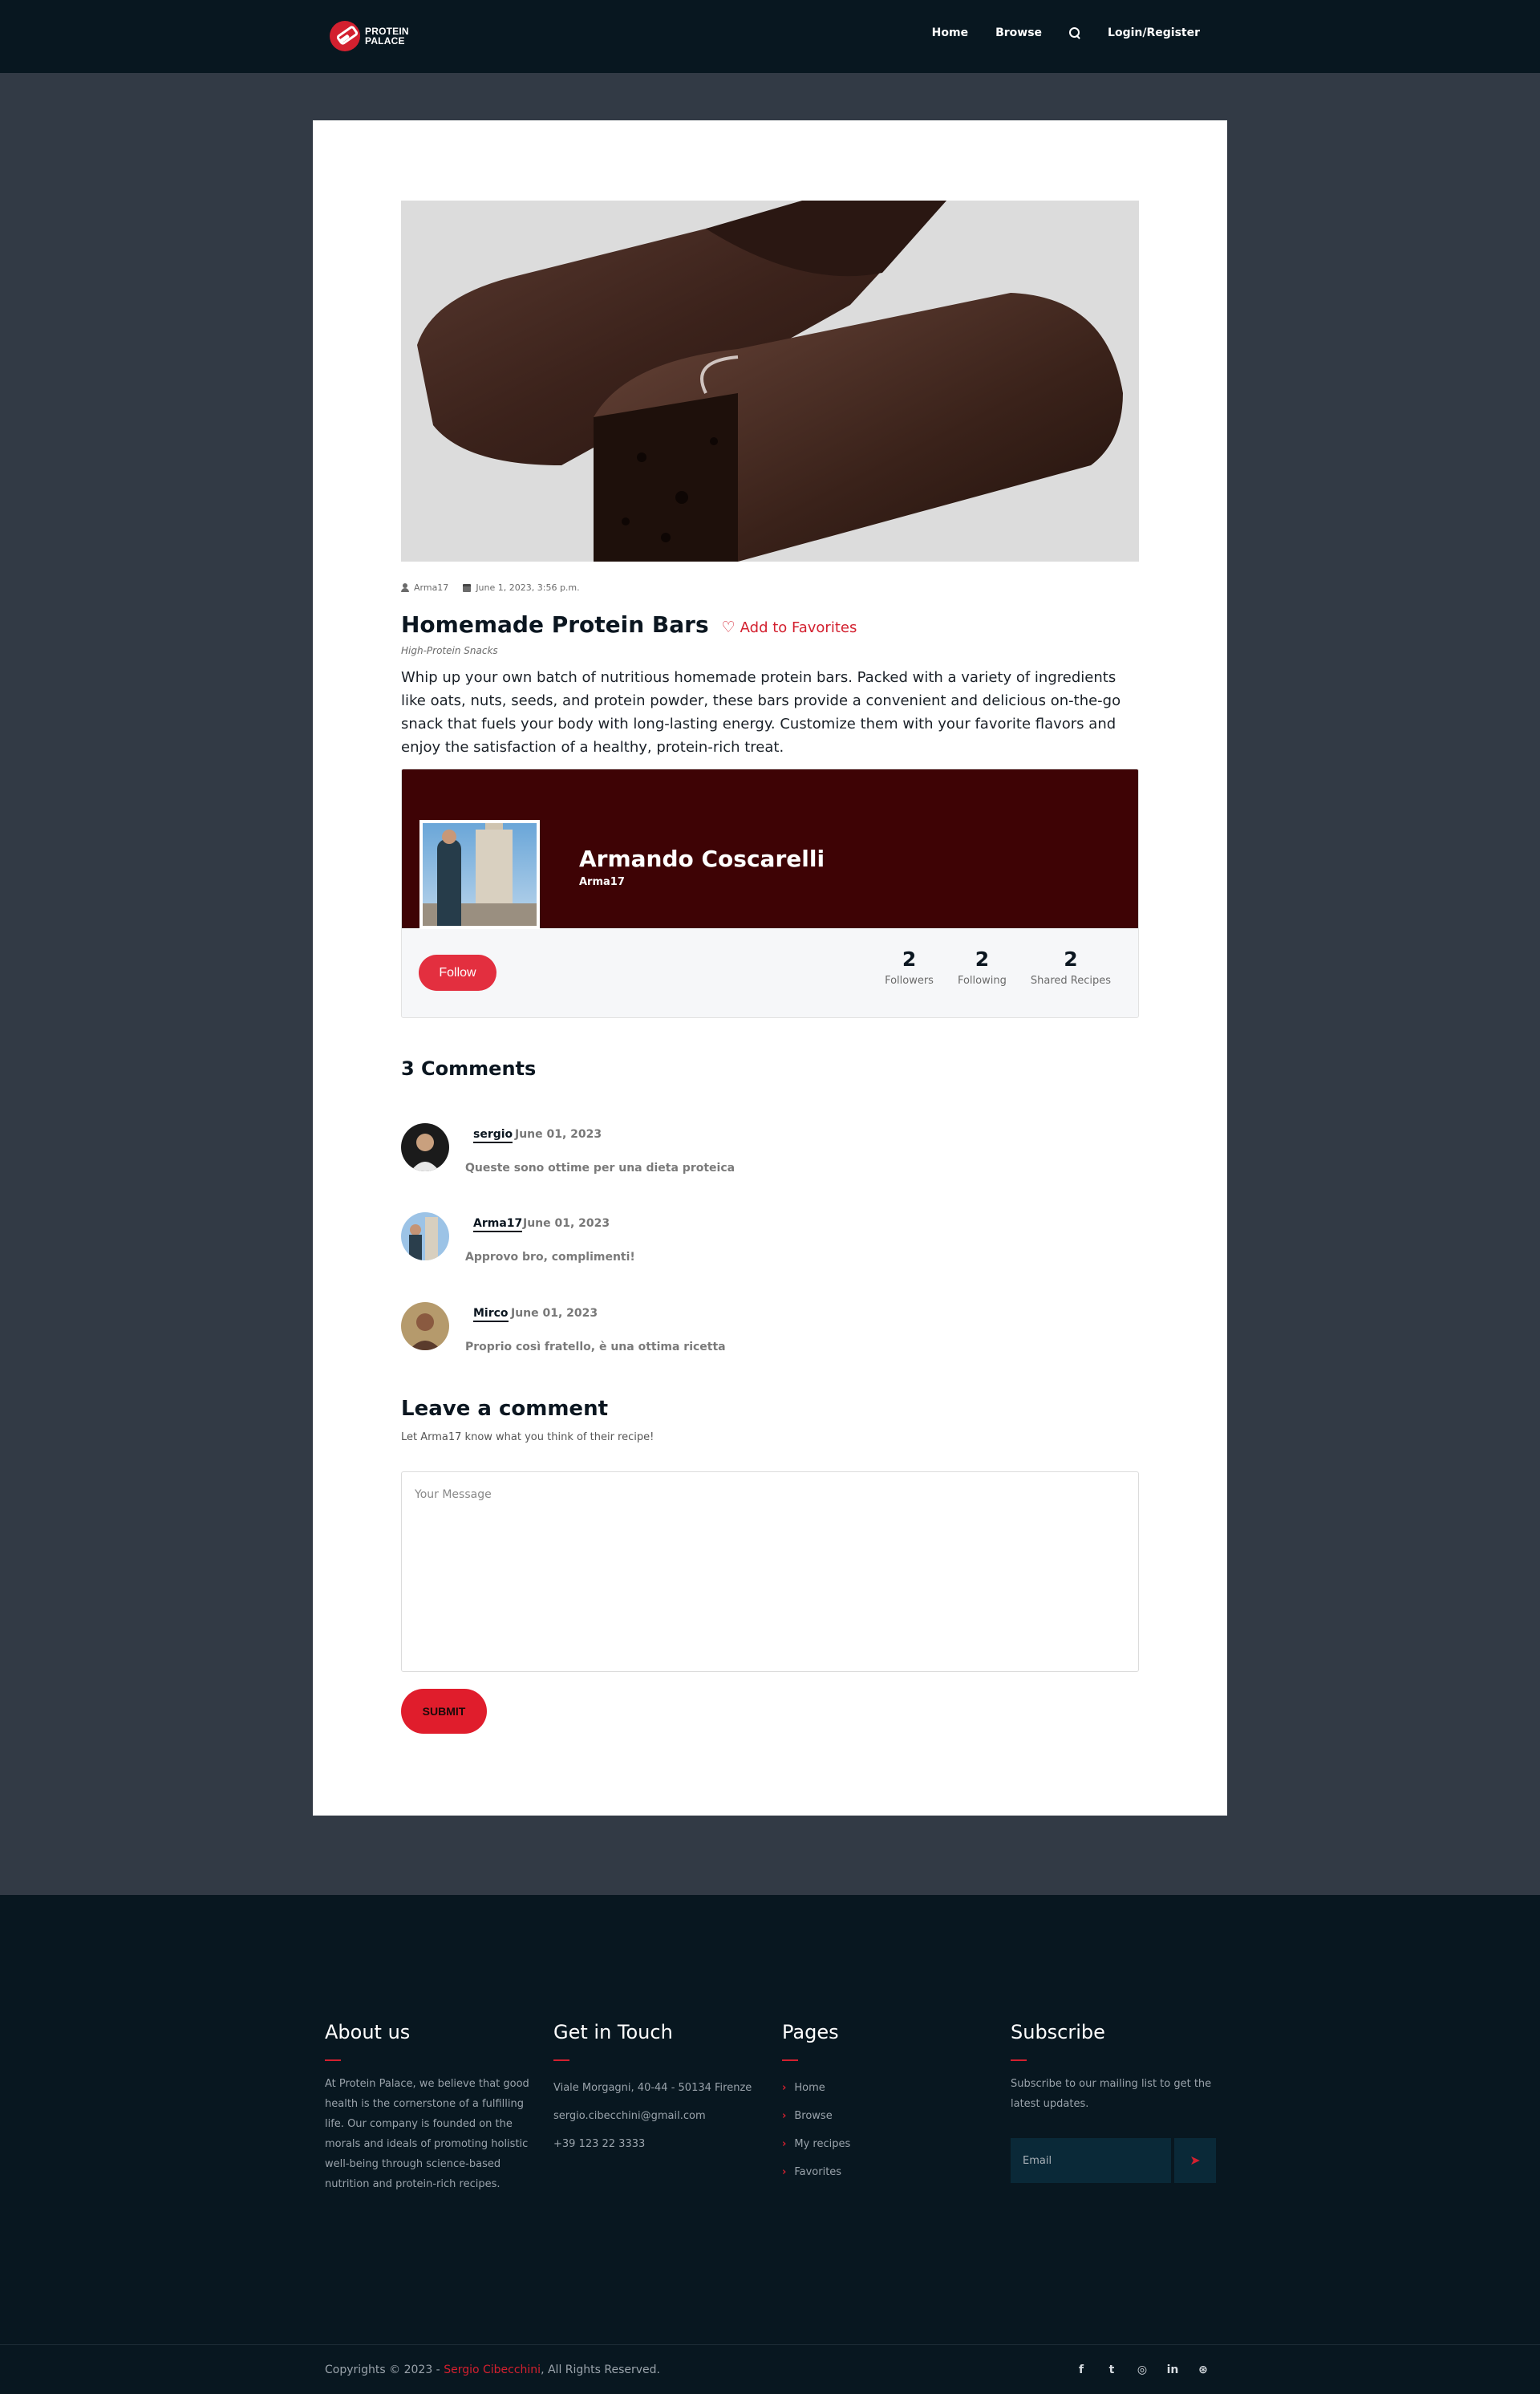  I want to click on copyright-prefix: Copyrights © 2023 -, so click(384, 2370).